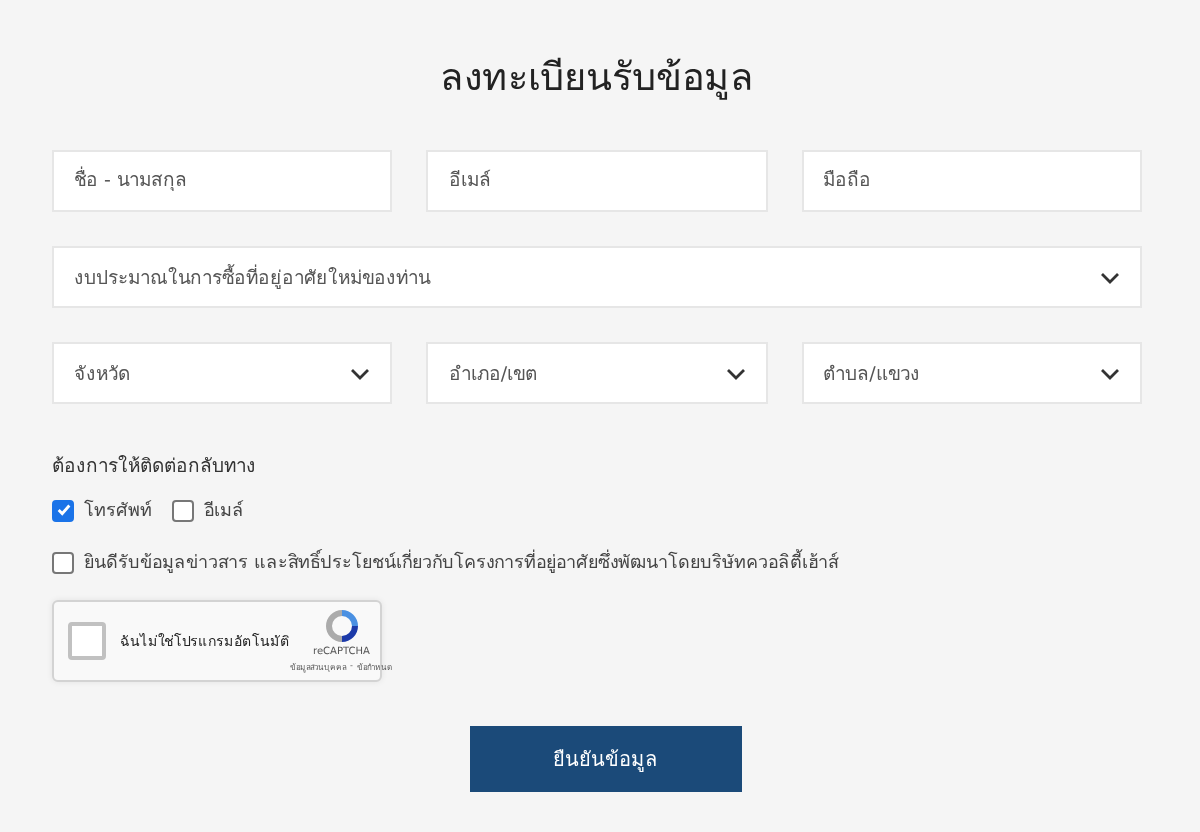 The image size is (1200, 832). What do you see at coordinates (461, 562) in the screenshot?
I see `consent-label: ยินดีรับข้อมูลข่าวสาร และสิทธิ์ประโยชน์เกี่ยวกับโครงการที่อยู่อาศัยซึ่งพัฒนาโดยบริษัทควอลิตี้เฮ้าส์` at bounding box center [461, 562].